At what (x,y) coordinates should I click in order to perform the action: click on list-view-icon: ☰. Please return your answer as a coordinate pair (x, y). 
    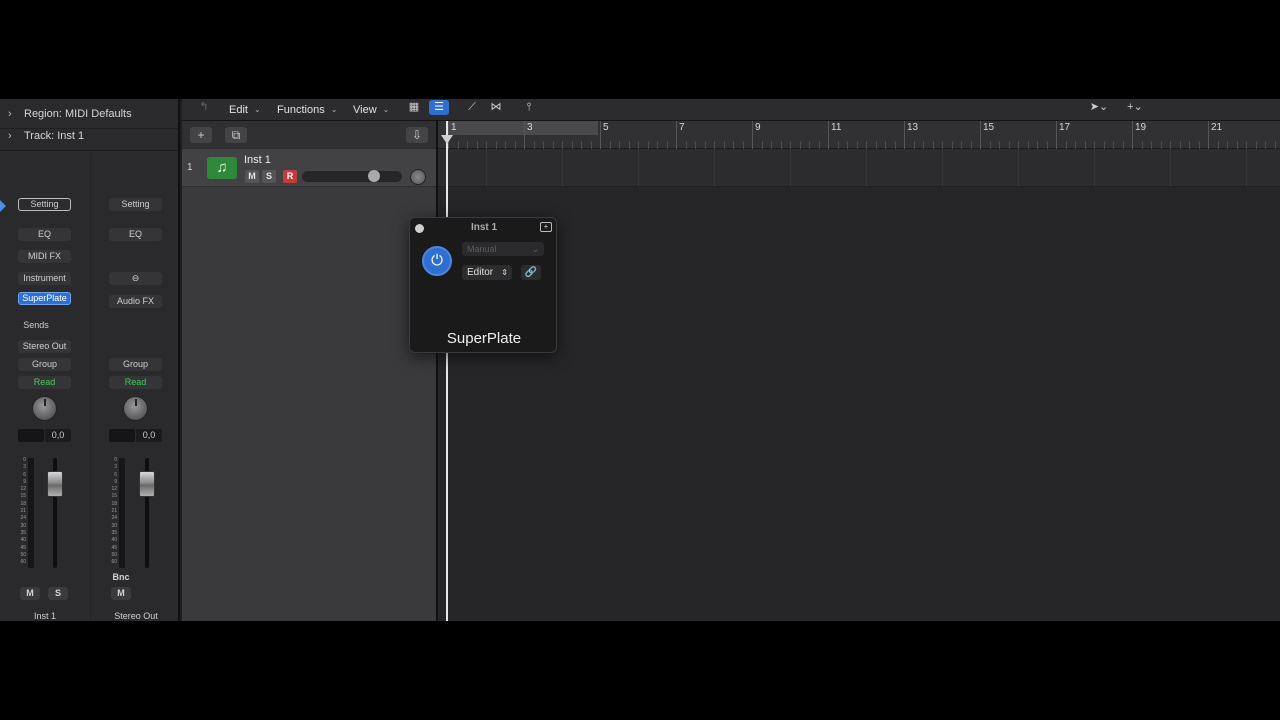
    Looking at the image, I should click on (439, 107).